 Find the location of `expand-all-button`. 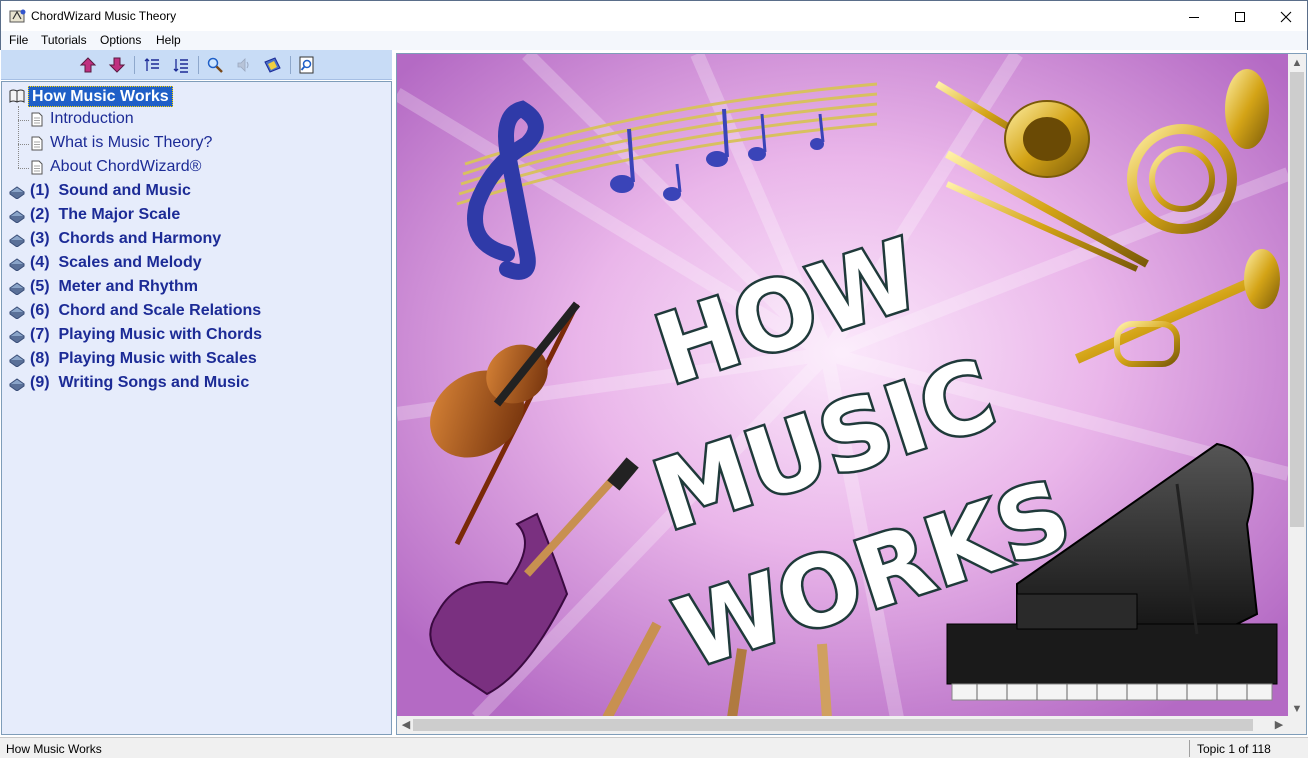

expand-all-button is located at coordinates (181, 65).